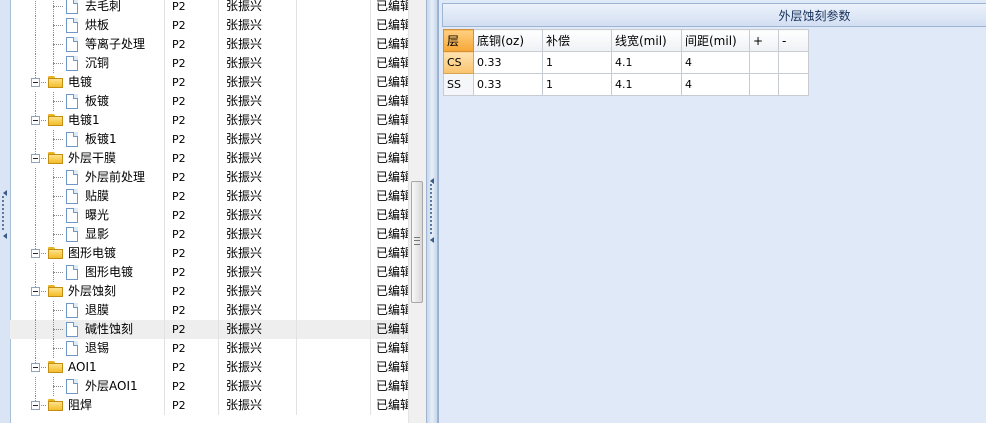 This screenshot has height=423, width=986. What do you see at coordinates (87, 196) in the screenshot?
I see `tree-name-cell: 贴膜` at bounding box center [87, 196].